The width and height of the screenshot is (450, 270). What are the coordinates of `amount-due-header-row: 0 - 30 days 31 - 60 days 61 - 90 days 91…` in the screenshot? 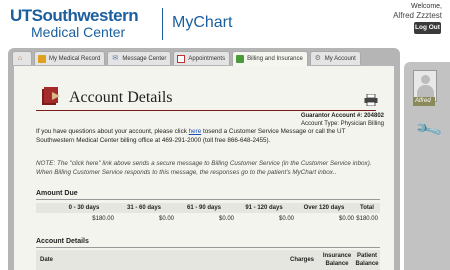 It's located at (208, 208).